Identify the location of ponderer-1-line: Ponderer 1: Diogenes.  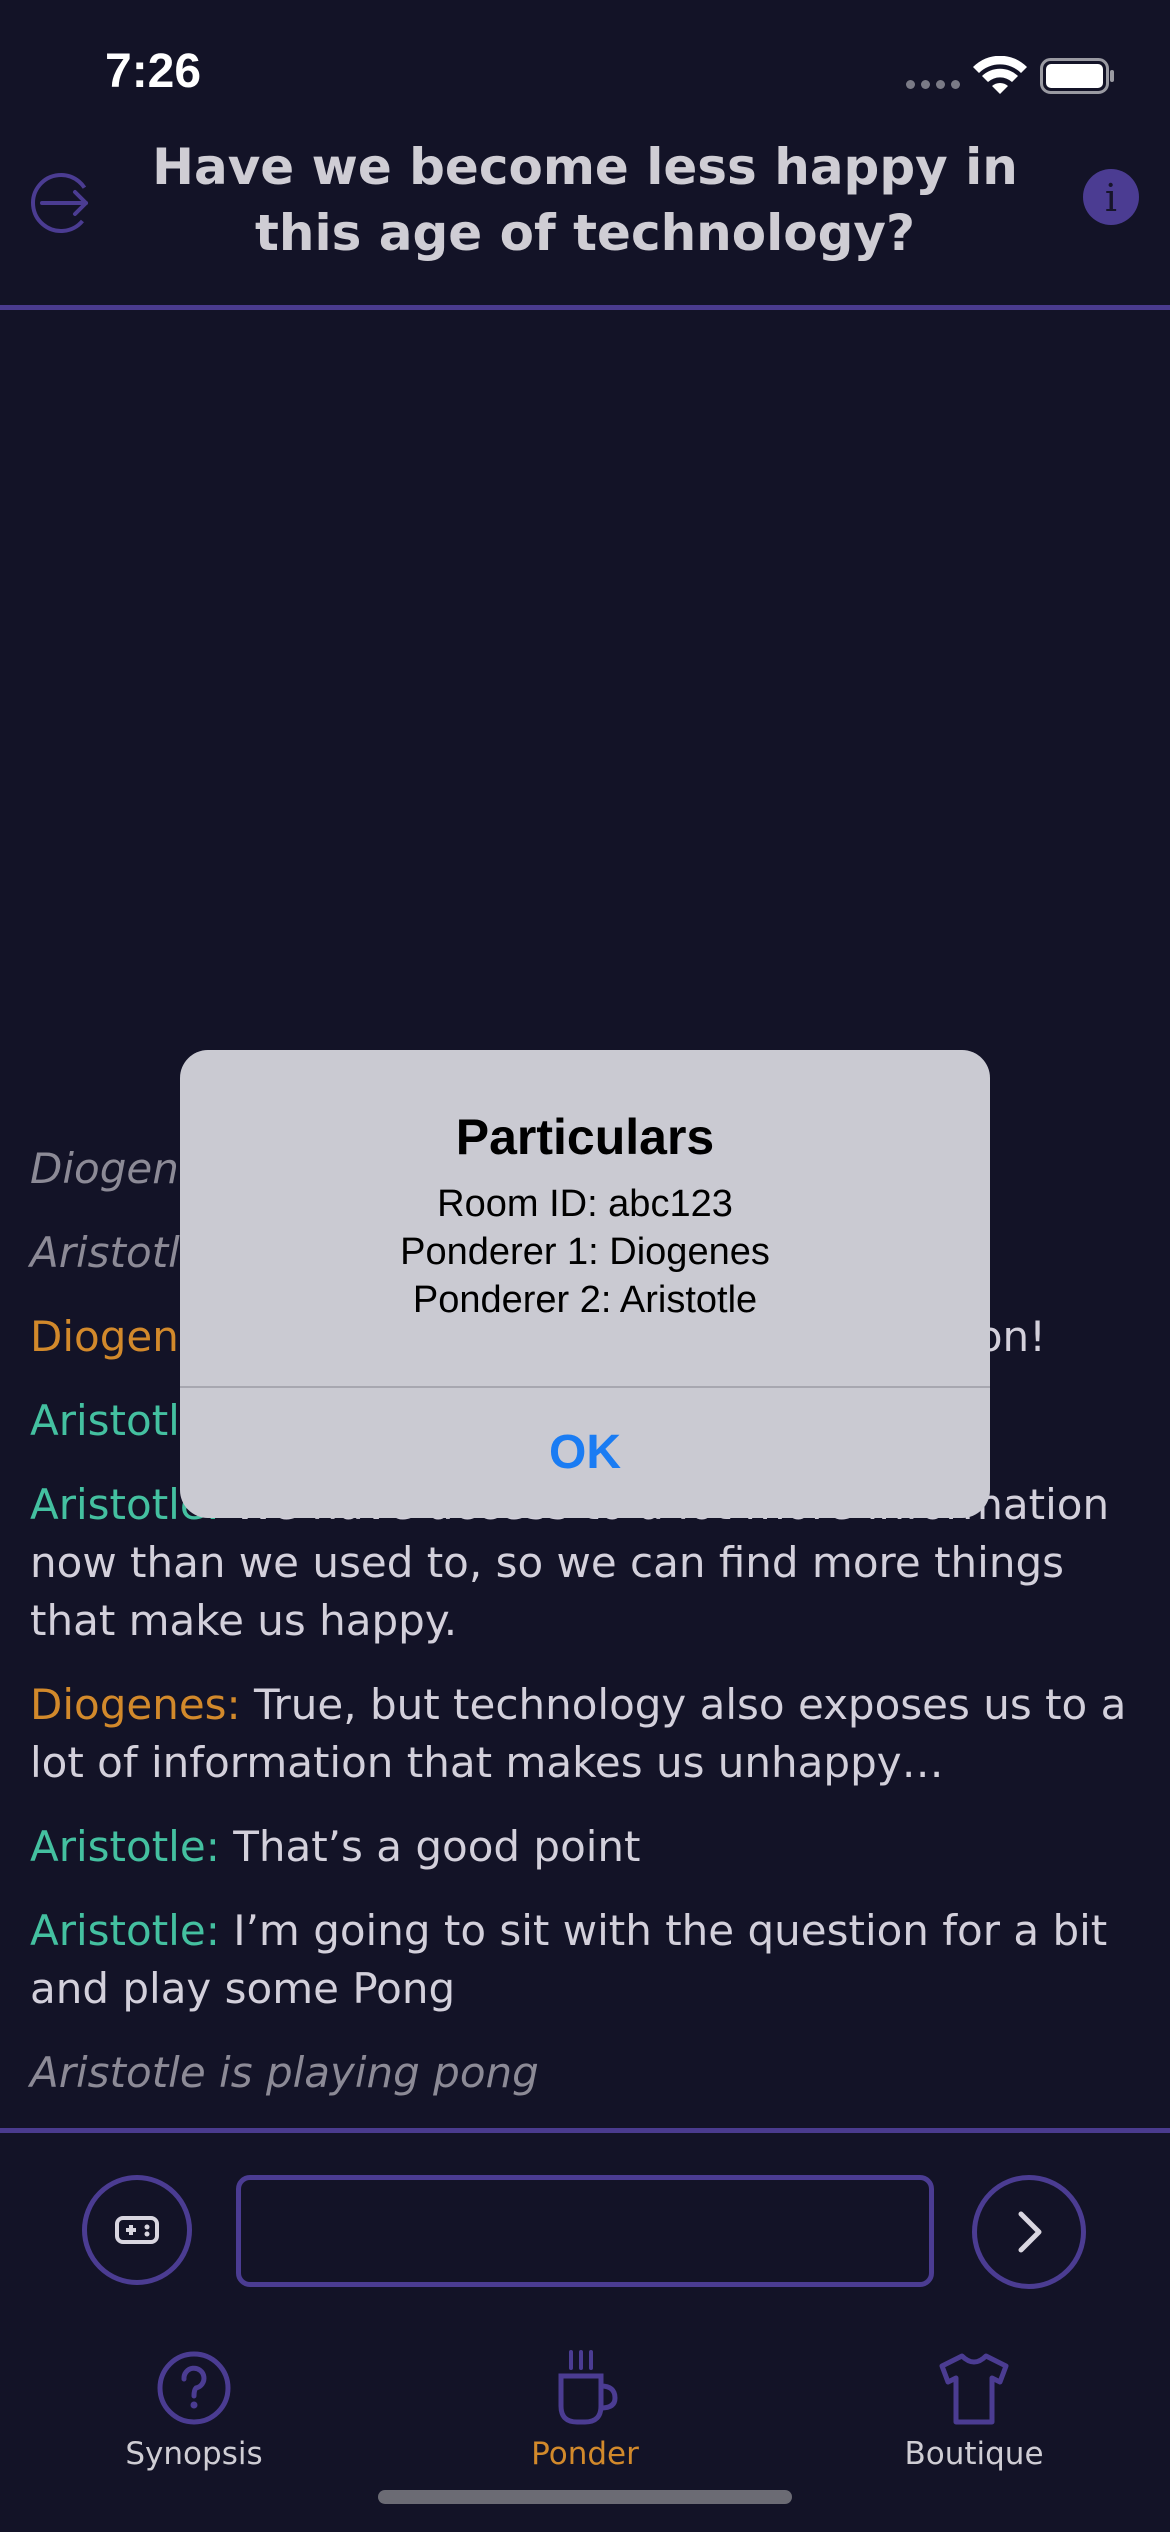
(585, 1252).